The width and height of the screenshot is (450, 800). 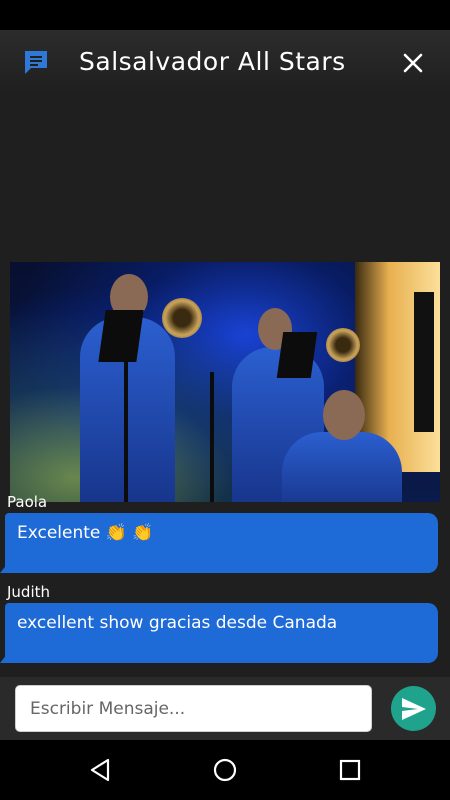 I want to click on message-text: Excelente 👏 👏, so click(x=85, y=533).